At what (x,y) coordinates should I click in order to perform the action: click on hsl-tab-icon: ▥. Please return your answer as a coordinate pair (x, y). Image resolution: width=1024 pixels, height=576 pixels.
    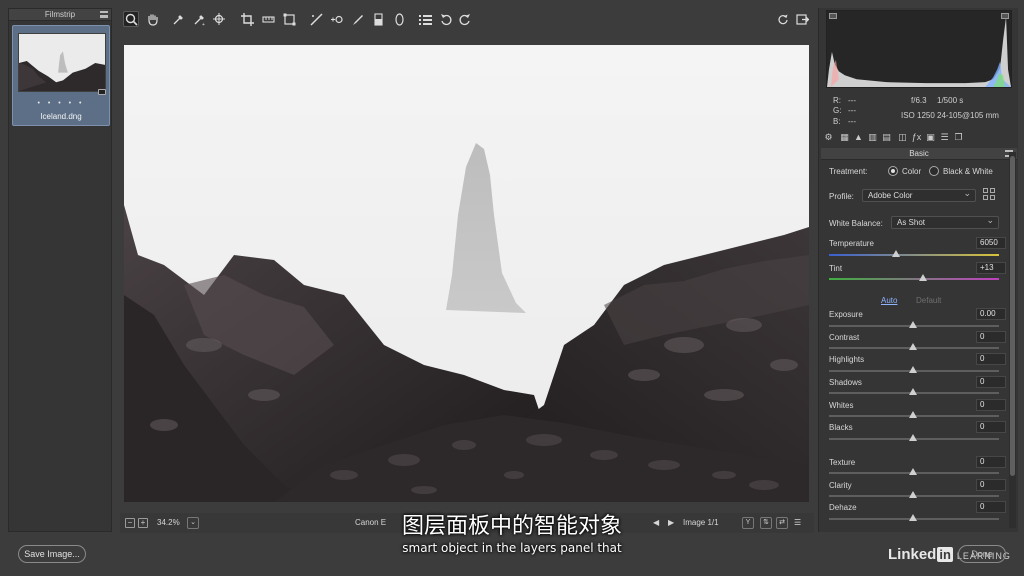
    Looking at the image, I should click on (872, 137).